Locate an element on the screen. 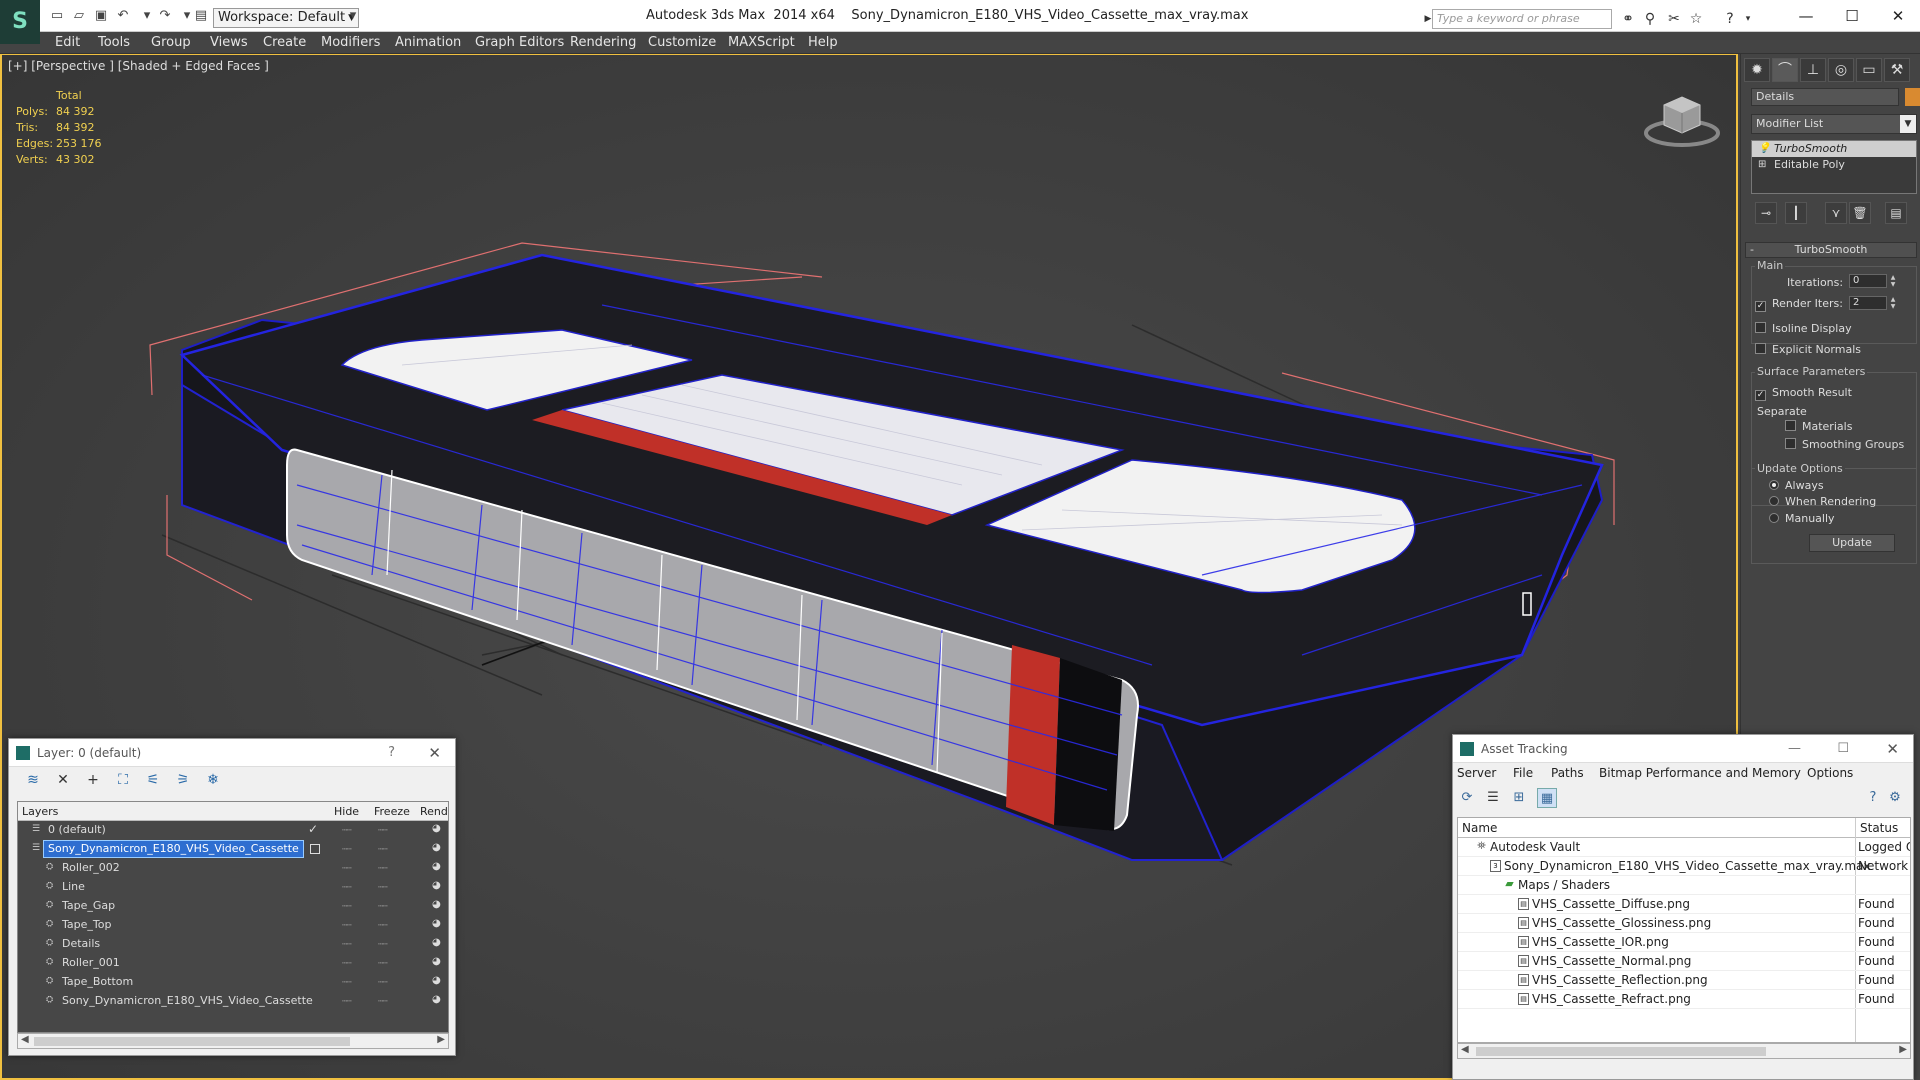  new-file-icon: ▭ is located at coordinates (57, 16).